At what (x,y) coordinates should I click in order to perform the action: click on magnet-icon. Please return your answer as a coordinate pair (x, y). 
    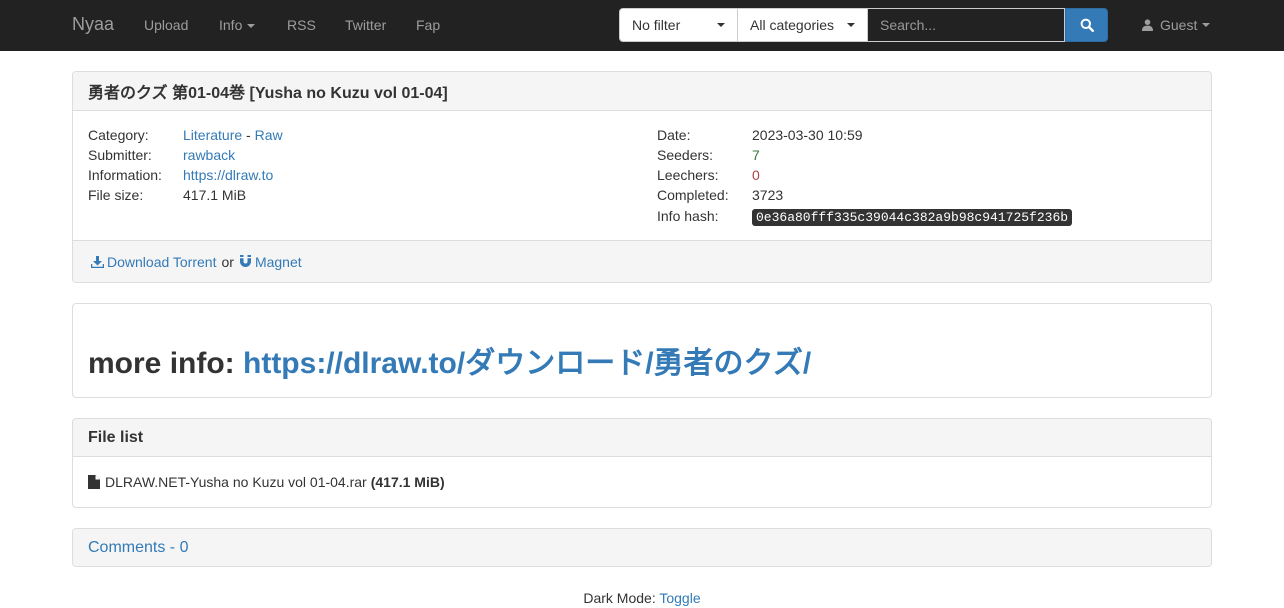
    Looking at the image, I should click on (245, 261).